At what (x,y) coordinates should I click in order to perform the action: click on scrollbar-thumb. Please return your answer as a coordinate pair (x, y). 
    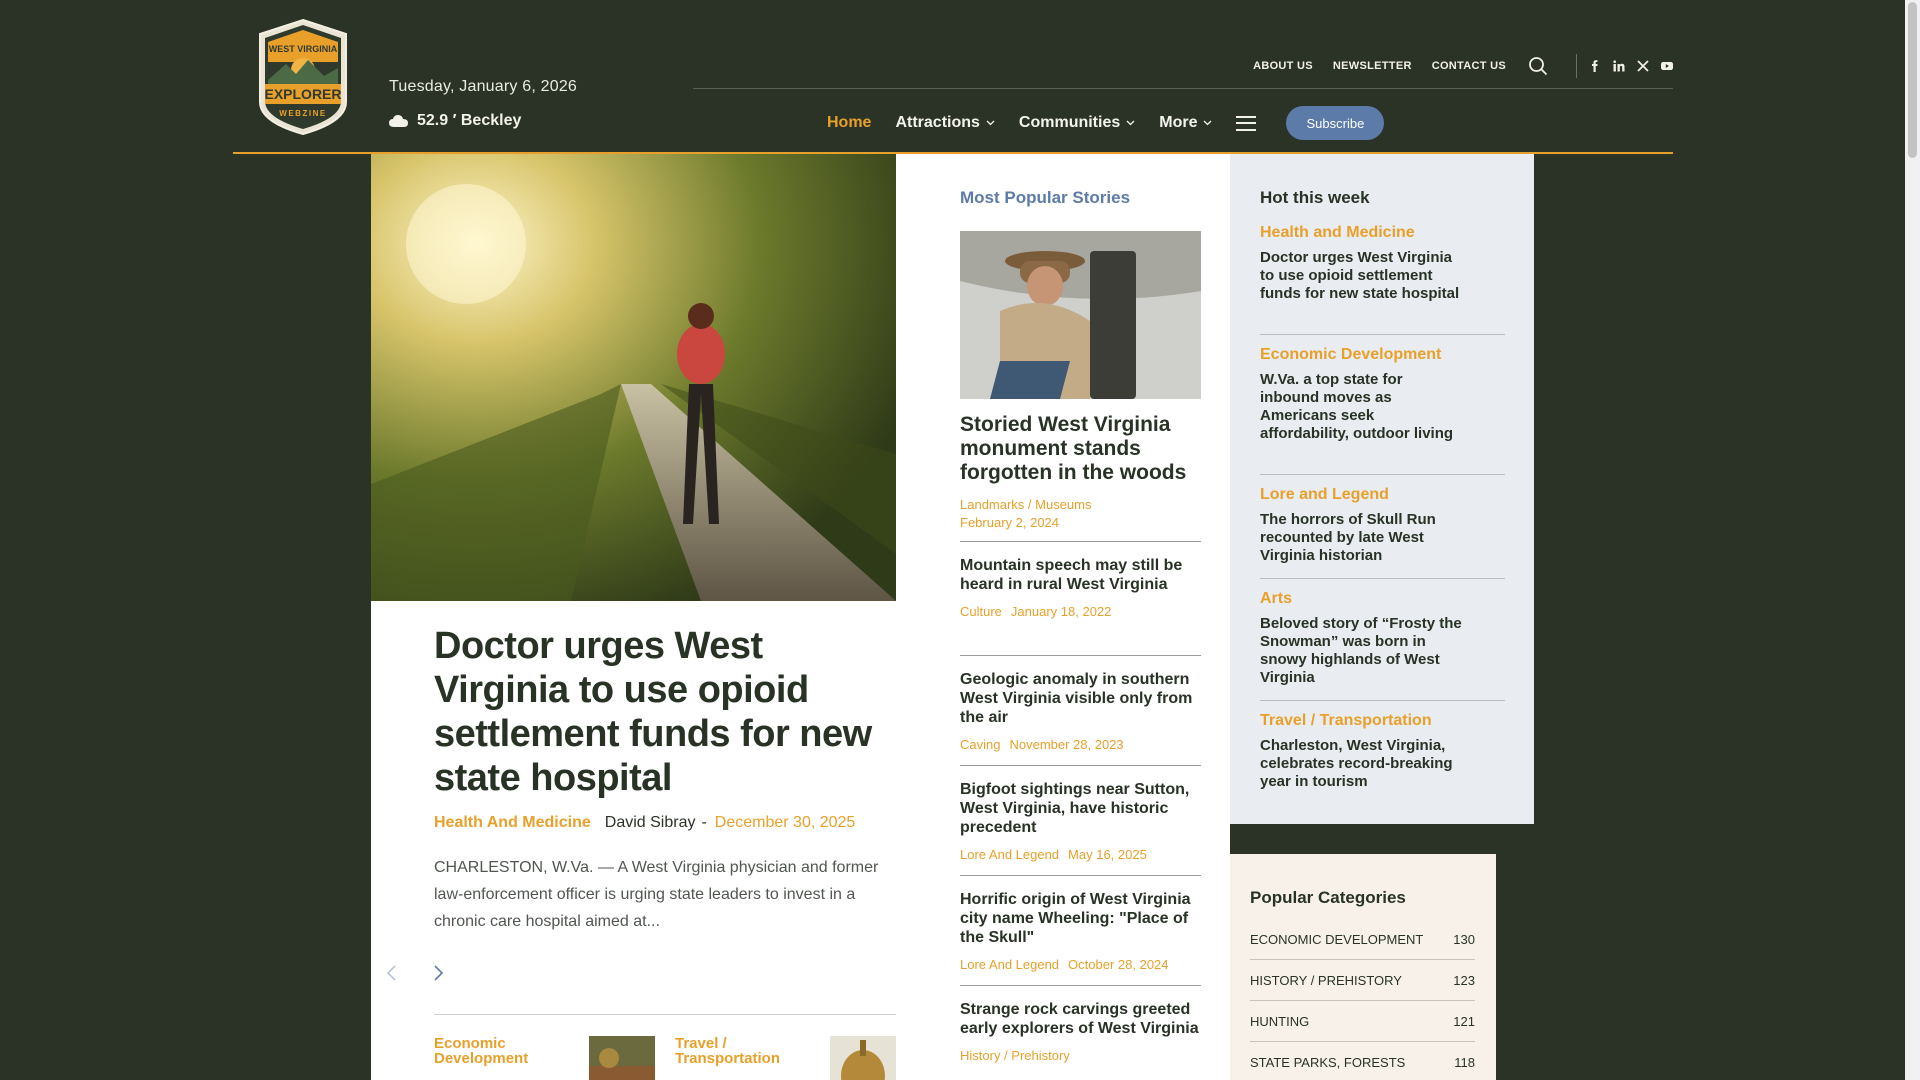
    Looking at the image, I should click on (1912, 80).